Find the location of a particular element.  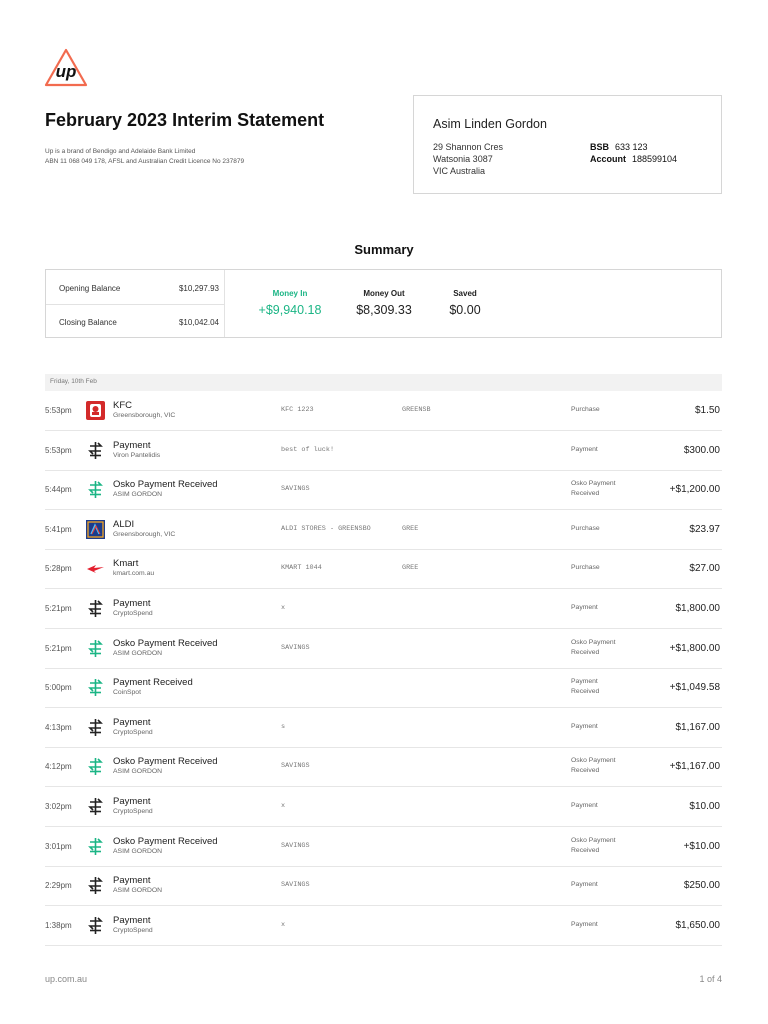

account-row: Account 188599104 is located at coordinates (633, 159).